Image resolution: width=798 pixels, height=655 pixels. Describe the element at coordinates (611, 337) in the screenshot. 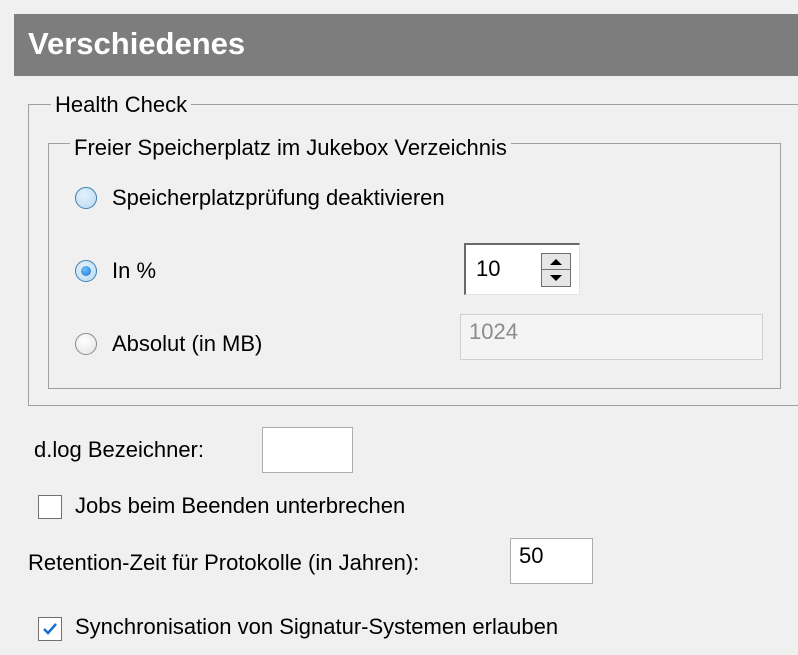

I see `absolute-mb-input: 1024` at that location.